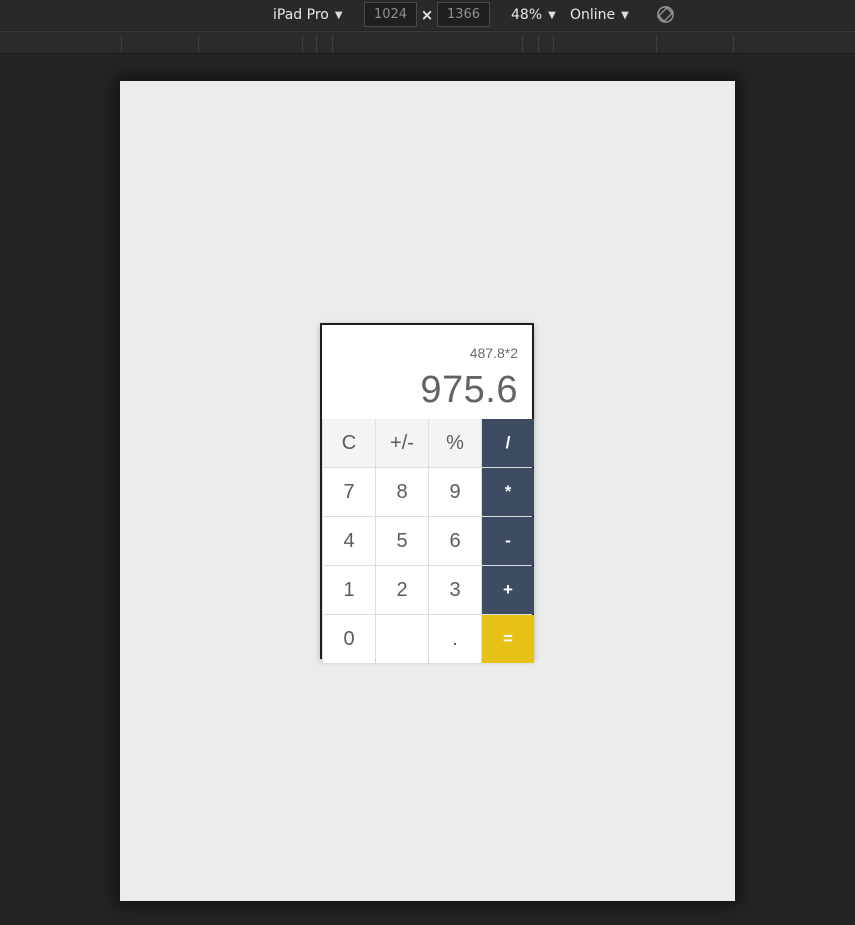 This screenshot has width=855, height=925. I want to click on times-icon: ×, so click(427, 15).